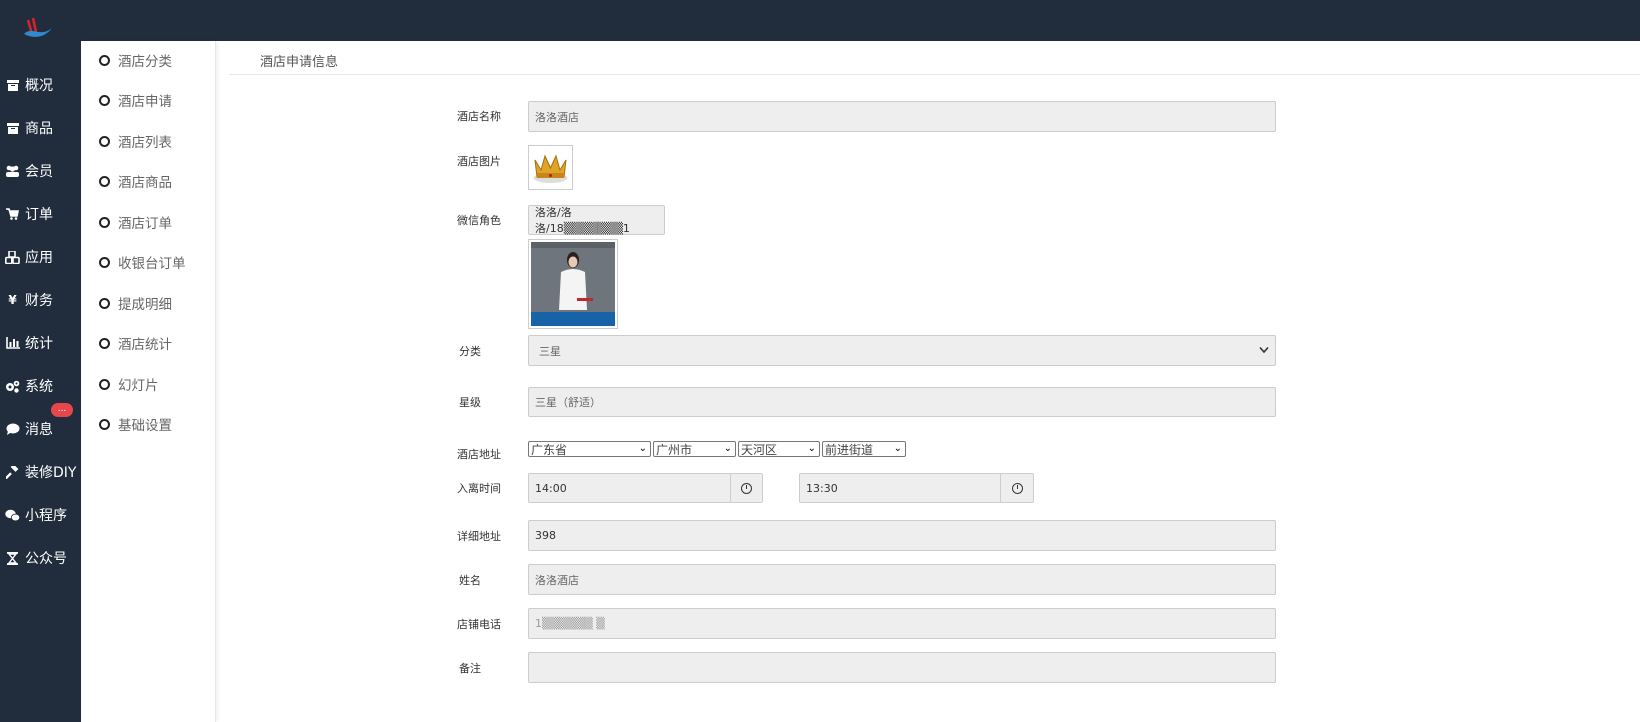 The height and width of the screenshot is (722, 1640). I want to click on checkin-clock-button, so click(746, 488).